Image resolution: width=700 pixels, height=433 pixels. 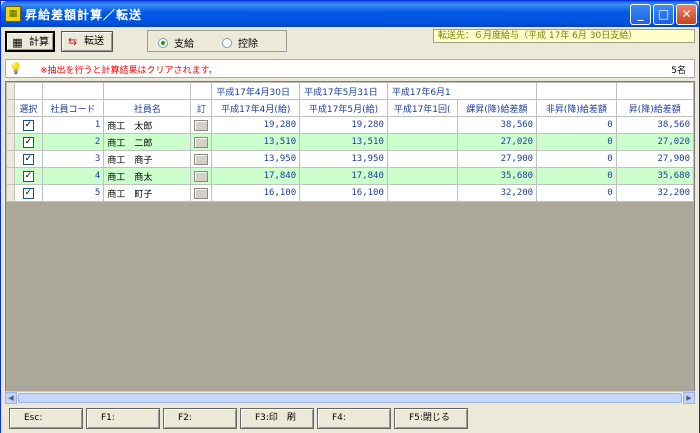 I want to click on maximize-icon: □, so click(x=663, y=14).